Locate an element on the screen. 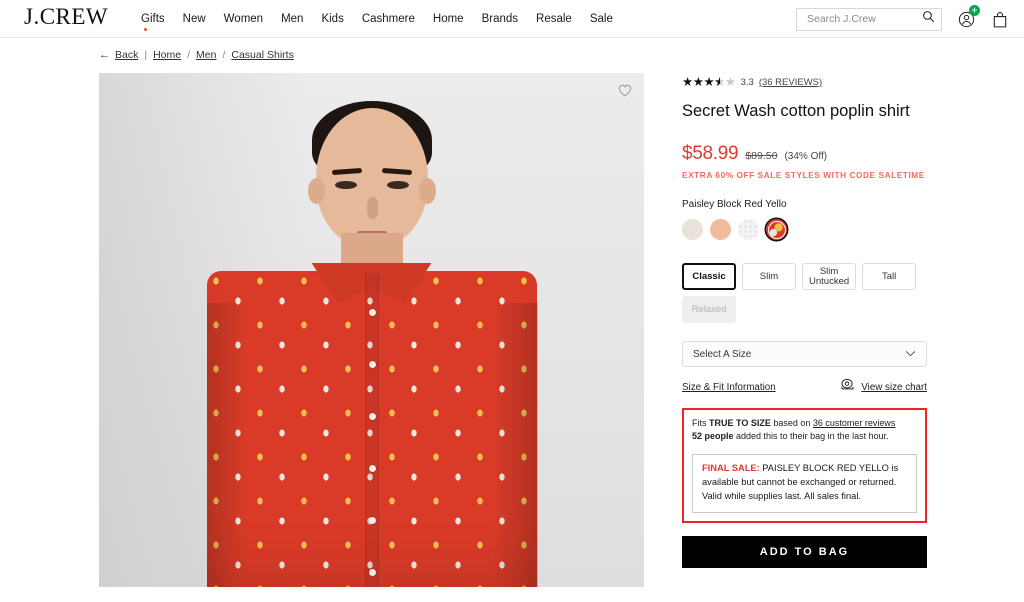 The height and width of the screenshot is (602, 1024). discount-percent: (34% Off) is located at coordinates (806, 157).